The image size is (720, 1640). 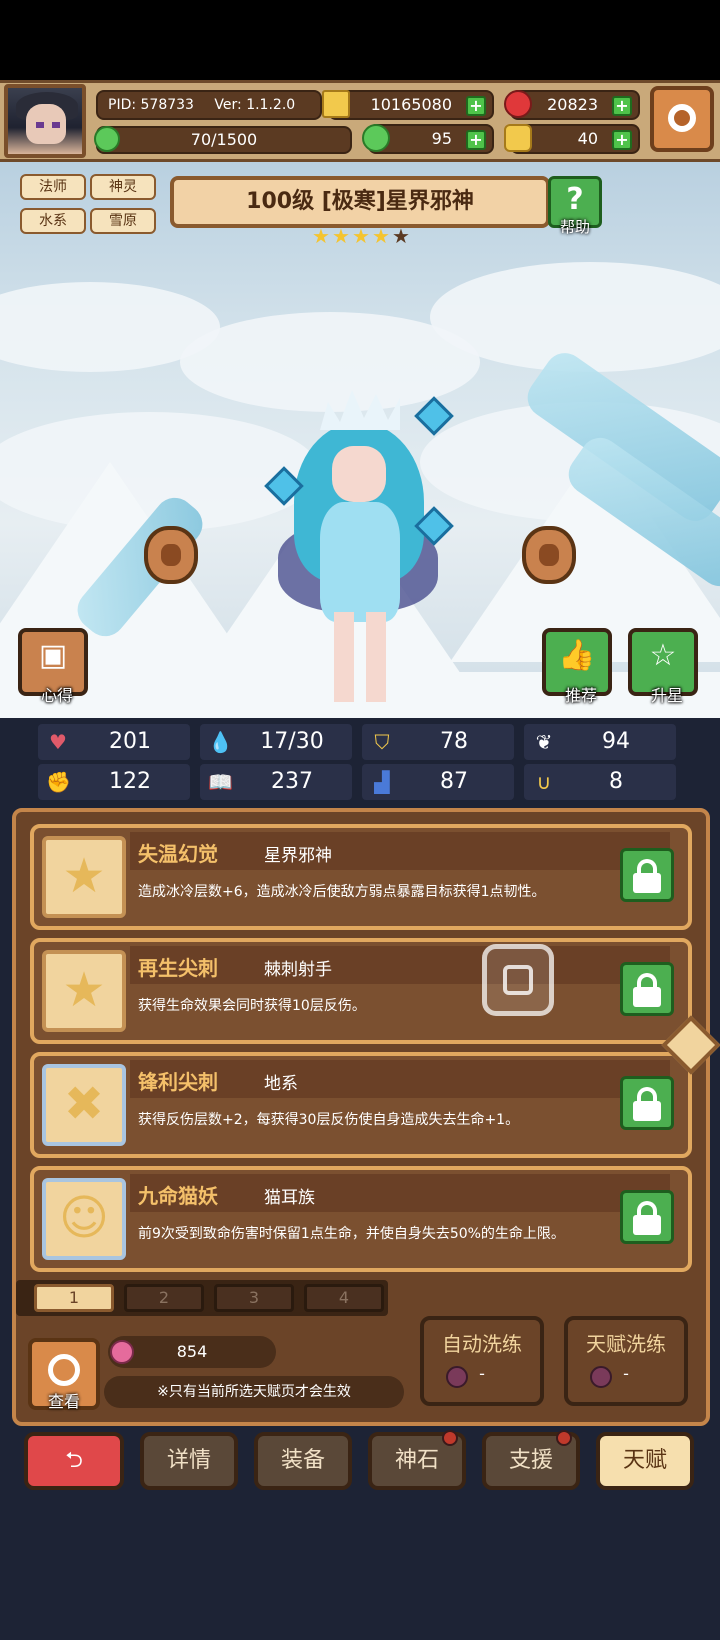 I want to click on talent-card: ✖ 锋利尖刺 地系 获得反伤层数+2，每获得30层反伤使自身造成失去生命+1。, so click(x=361, y=1105).